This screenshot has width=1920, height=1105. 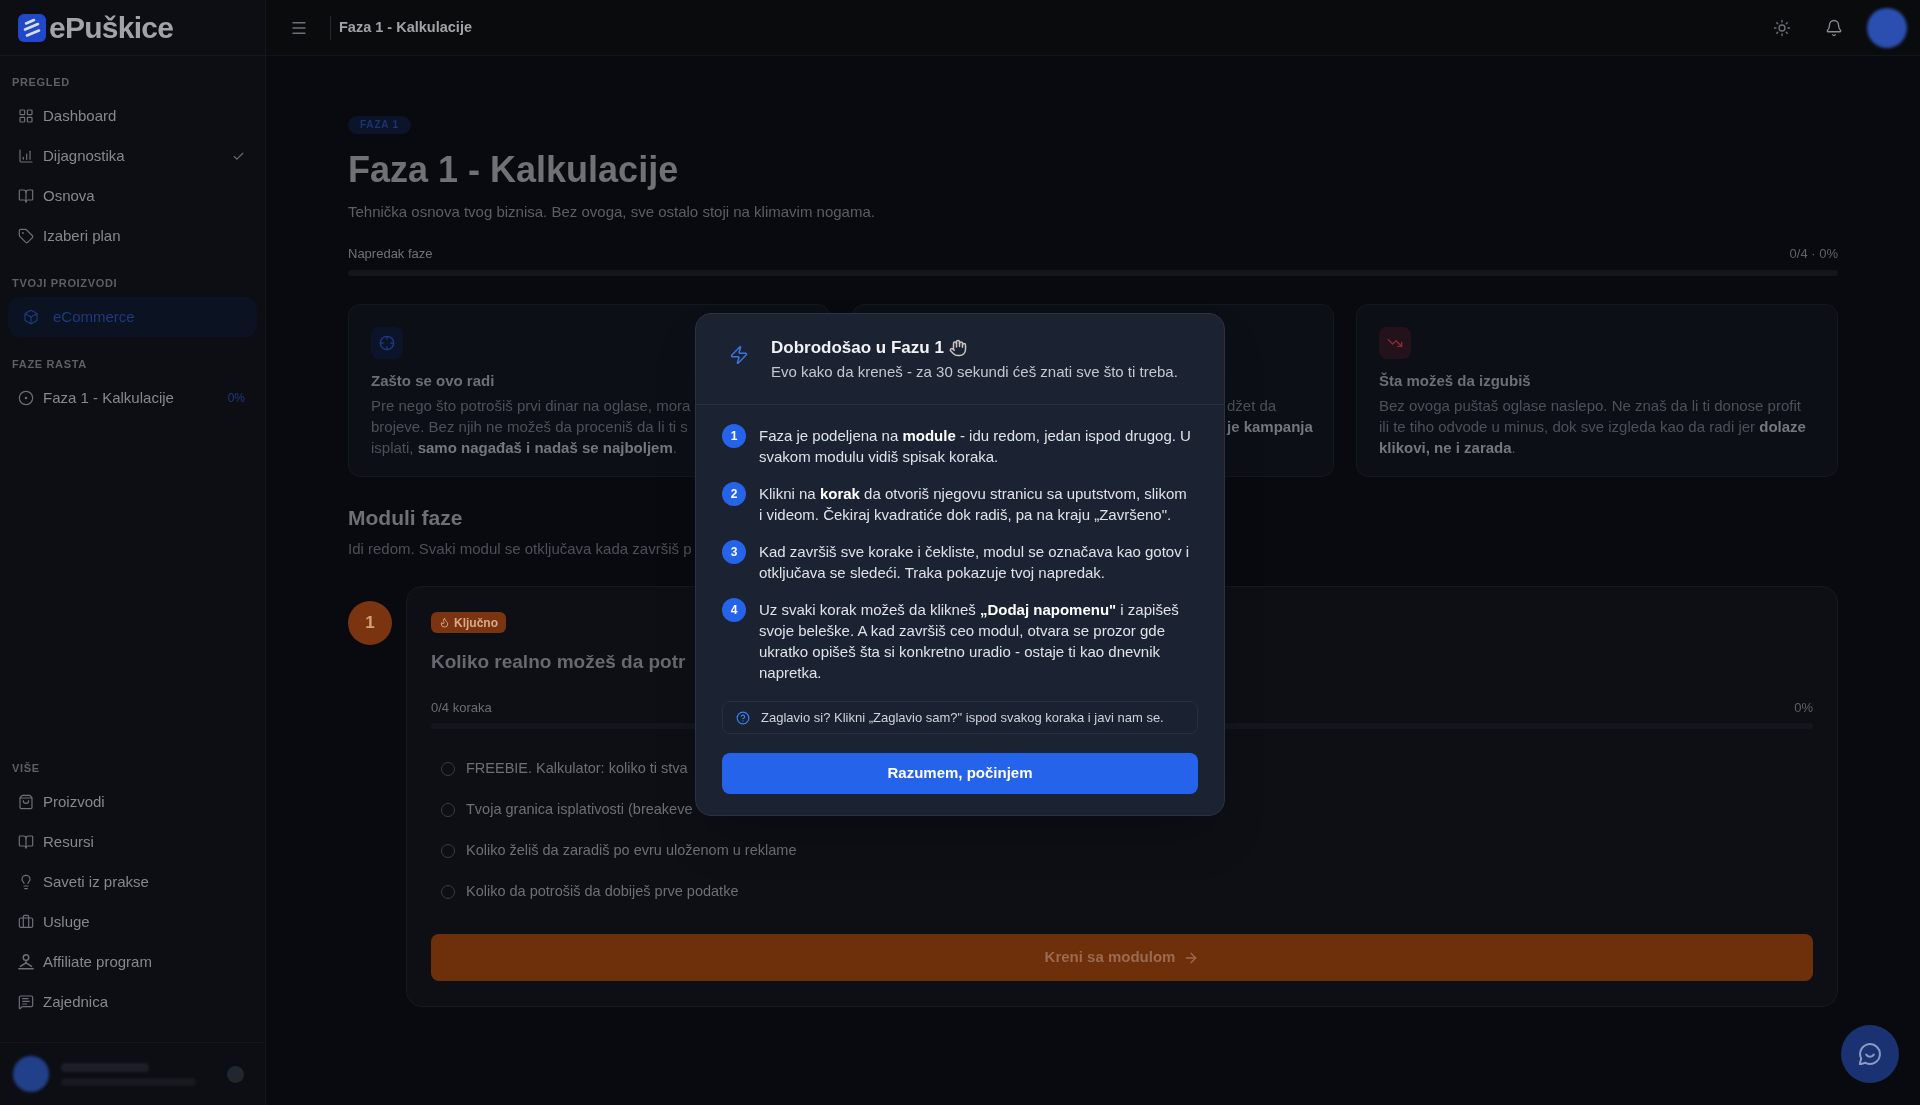 What do you see at coordinates (444, 622) in the screenshot?
I see `flame-icon` at bounding box center [444, 622].